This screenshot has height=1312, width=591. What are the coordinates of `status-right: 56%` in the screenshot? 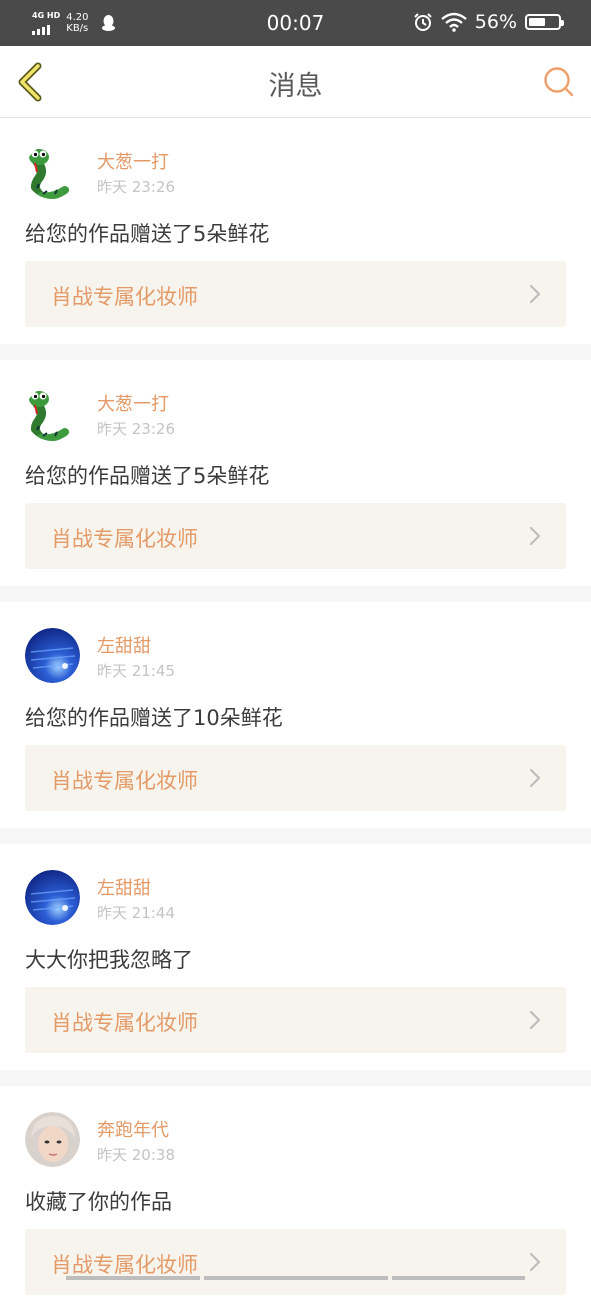 It's located at (488, 22).